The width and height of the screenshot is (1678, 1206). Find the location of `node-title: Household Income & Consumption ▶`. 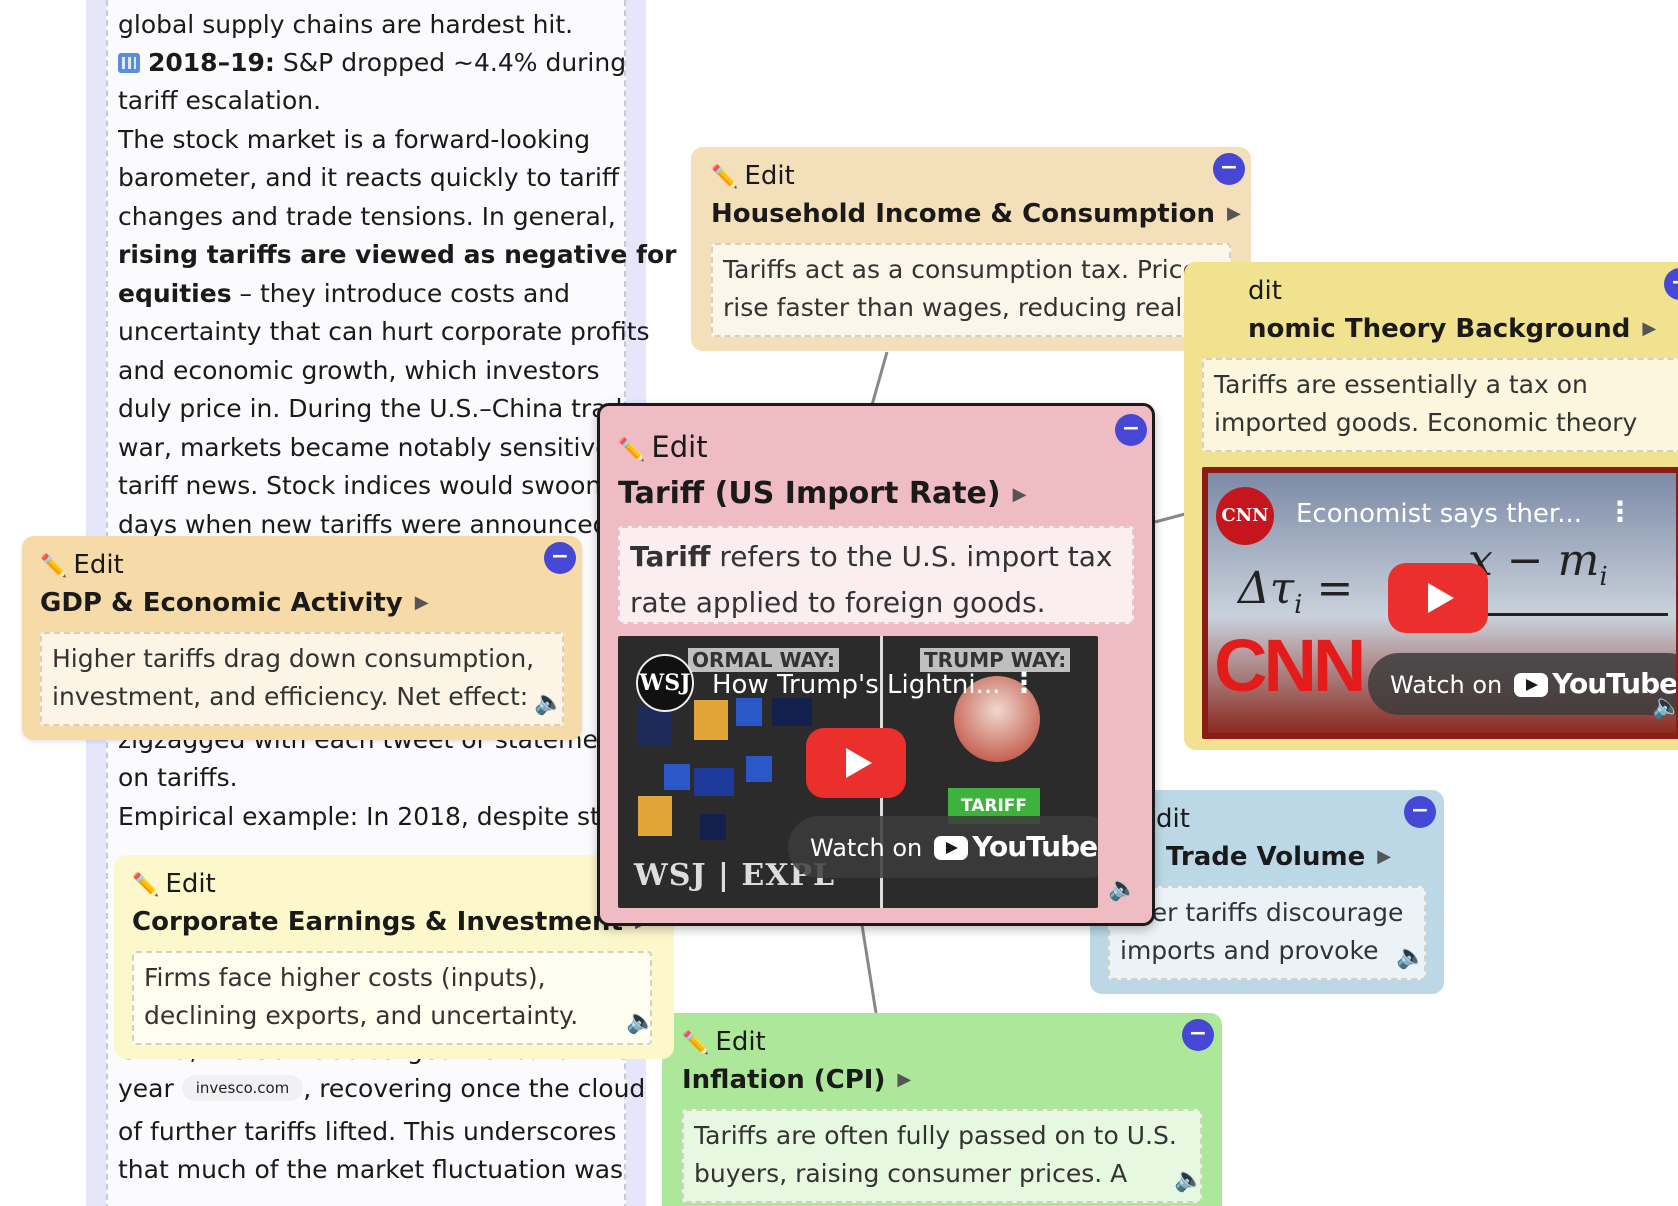

node-title: Household Income & Consumption ▶ is located at coordinates (976, 214).